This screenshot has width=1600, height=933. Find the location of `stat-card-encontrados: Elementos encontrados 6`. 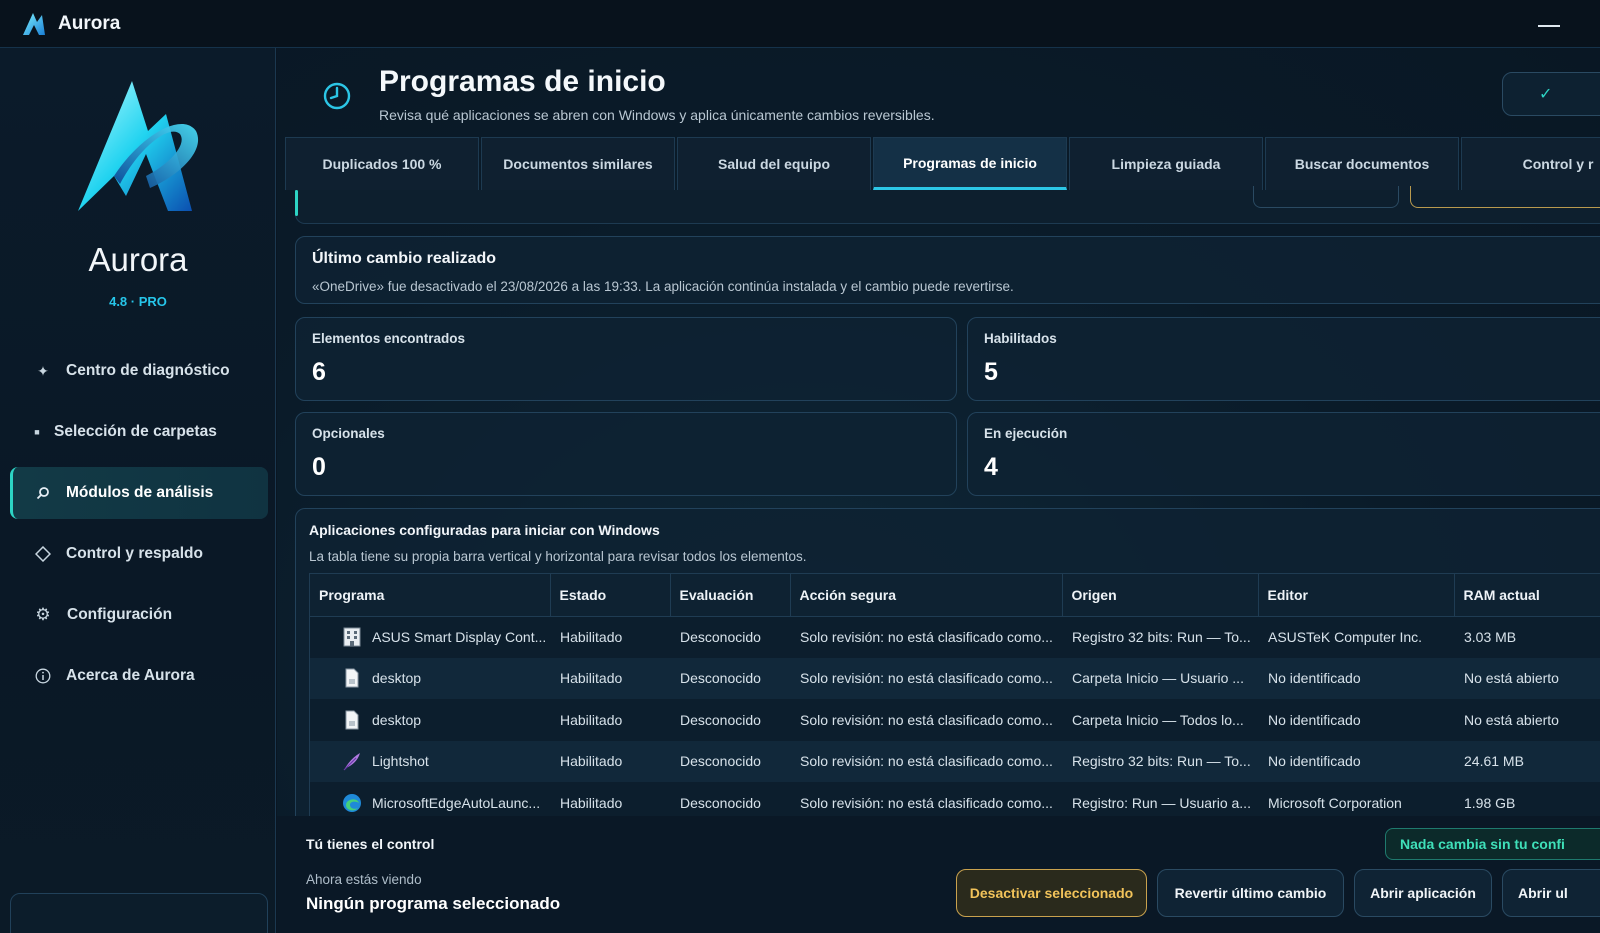

stat-card-encontrados: Elementos encontrados 6 is located at coordinates (626, 359).